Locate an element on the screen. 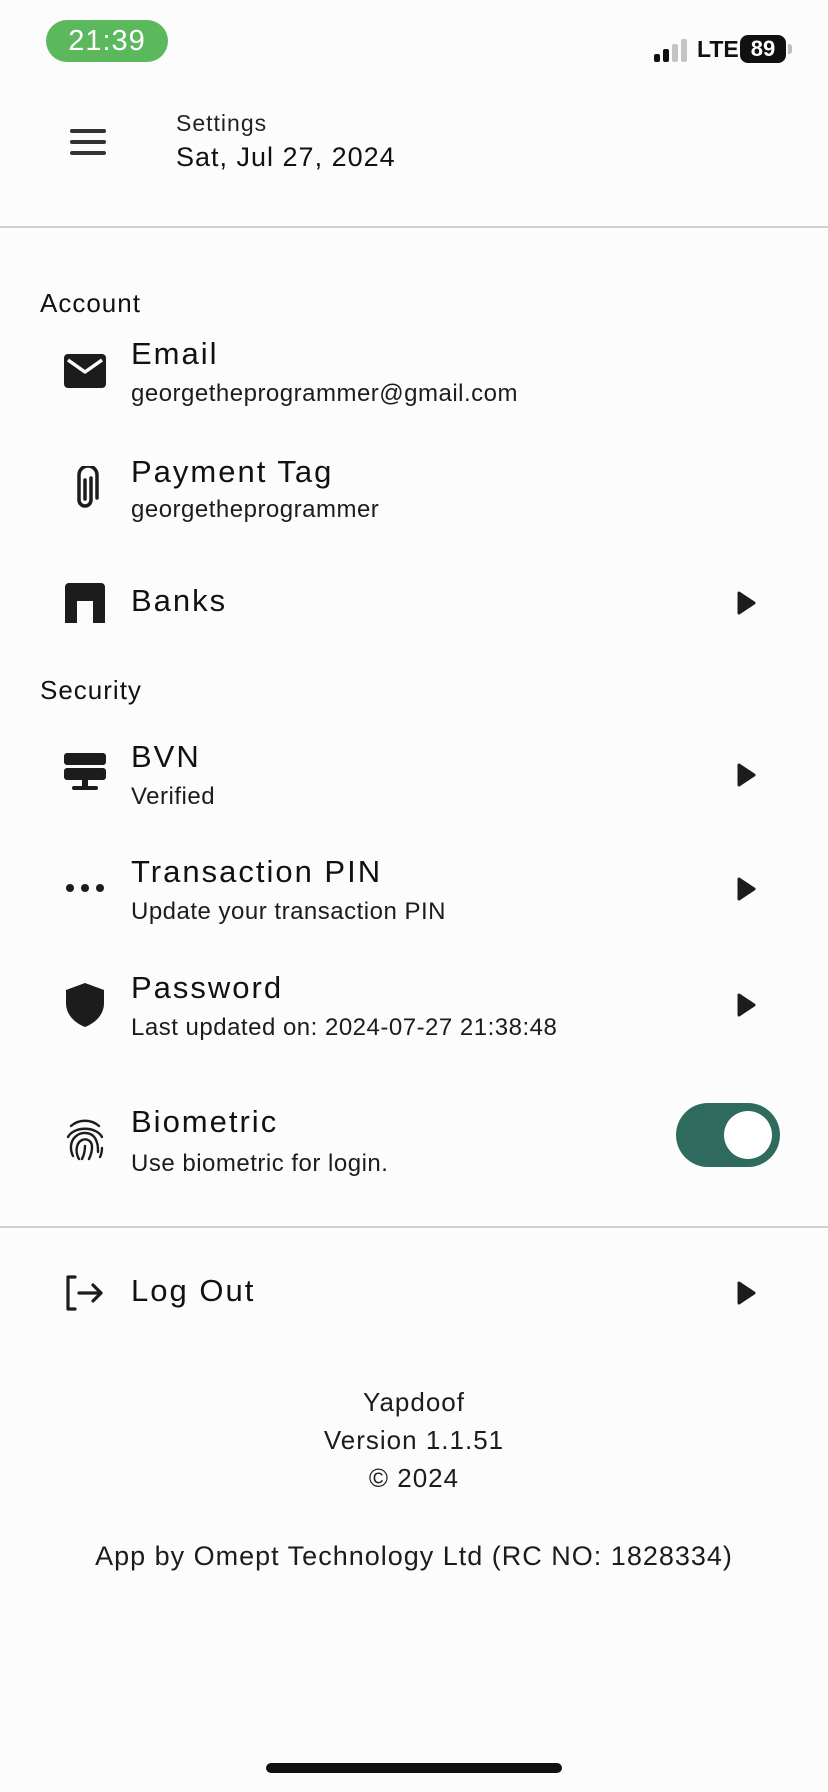 The height and width of the screenshot is (1792, 828). transaction-pin-value: Update your transaction PIN is located at coordinates (288, 911).